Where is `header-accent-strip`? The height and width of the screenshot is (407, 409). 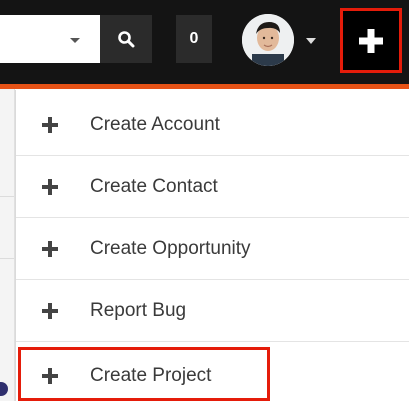
header-accent-strip is located at coordinates (204, 86).